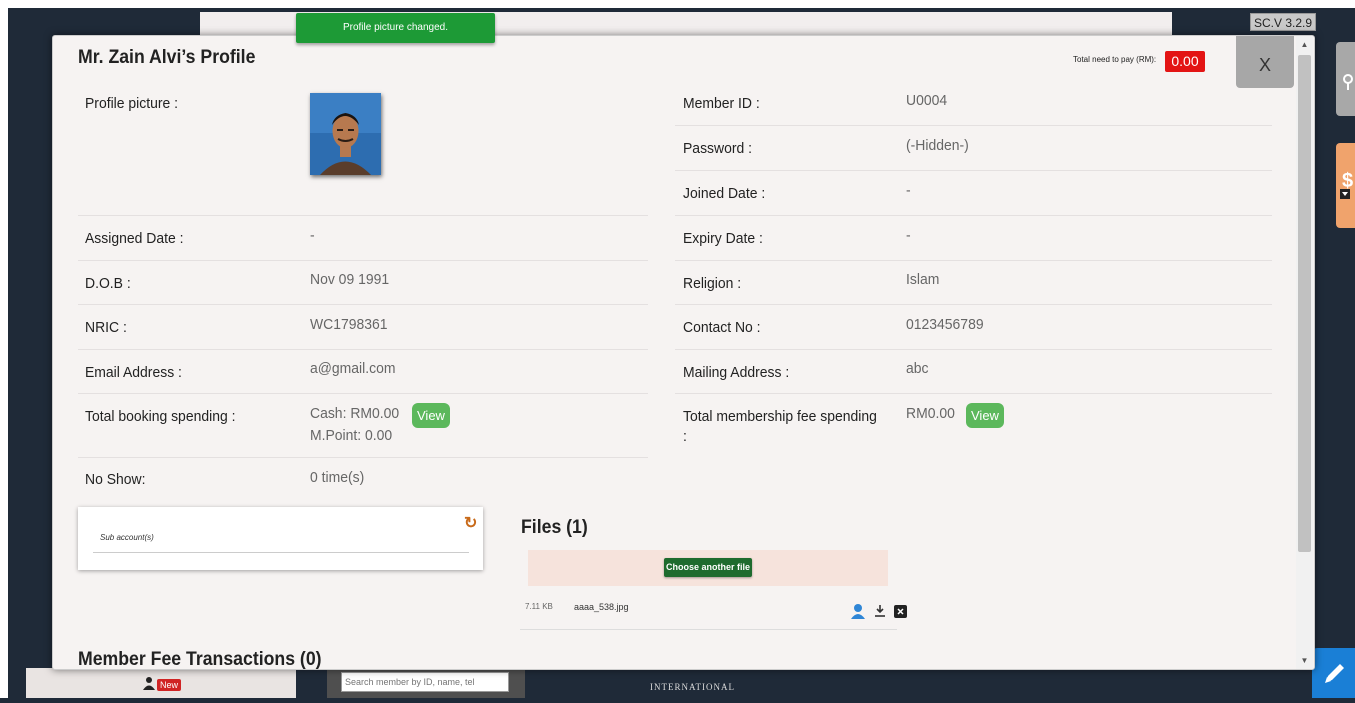 The height and width of the screenshot is (703, 1355). I want to click on expiry-date-value: -, so click(908, 235).